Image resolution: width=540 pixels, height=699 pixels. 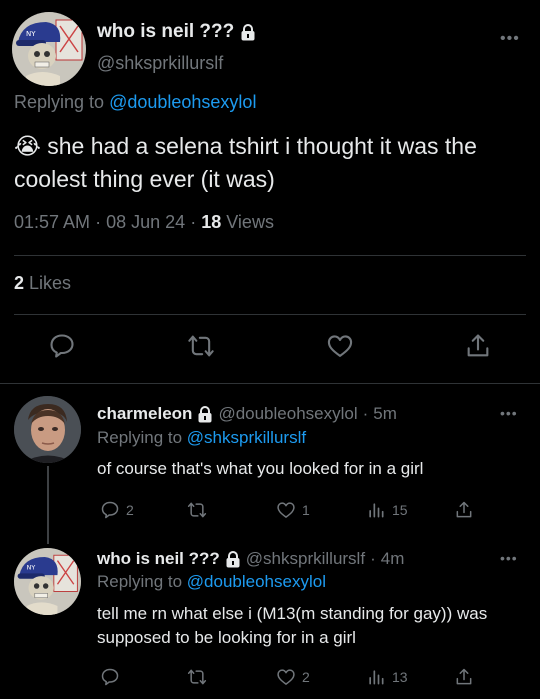 I want to click on tweet-time: 01:57 AM, so click(x=52, y=222).